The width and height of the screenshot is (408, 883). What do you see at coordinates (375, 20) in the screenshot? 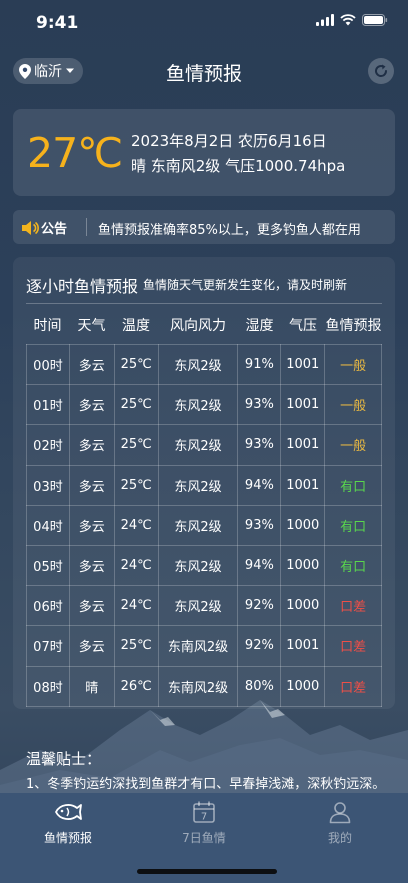
I see `battery-icon` at bounding box center [375, 20].